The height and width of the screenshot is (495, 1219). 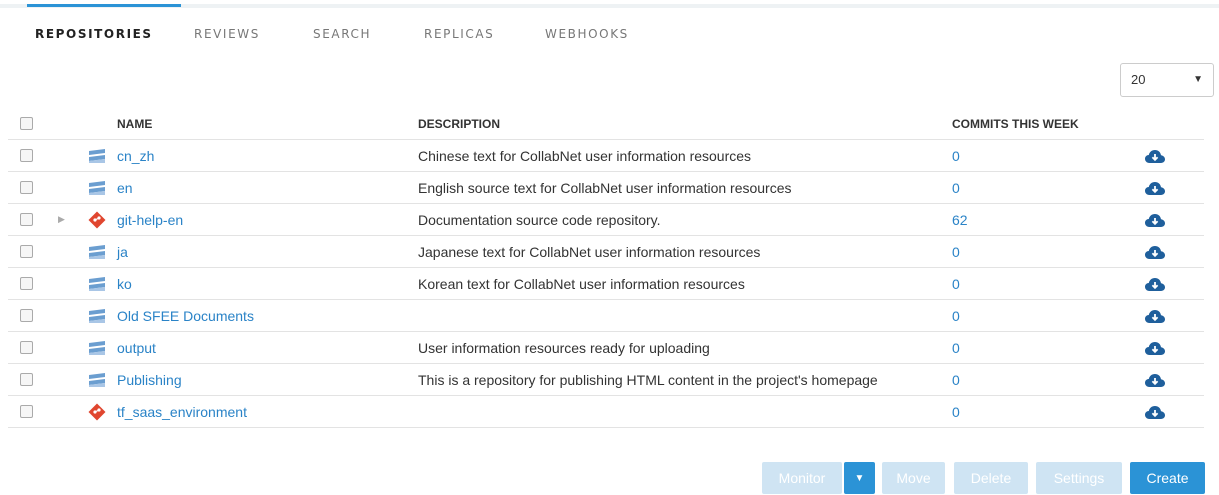 What do you see at coordinates (539, 219) in the screenshot?
I see `repo-description: Documentation source code repository.` at bounding box center [539, 219].